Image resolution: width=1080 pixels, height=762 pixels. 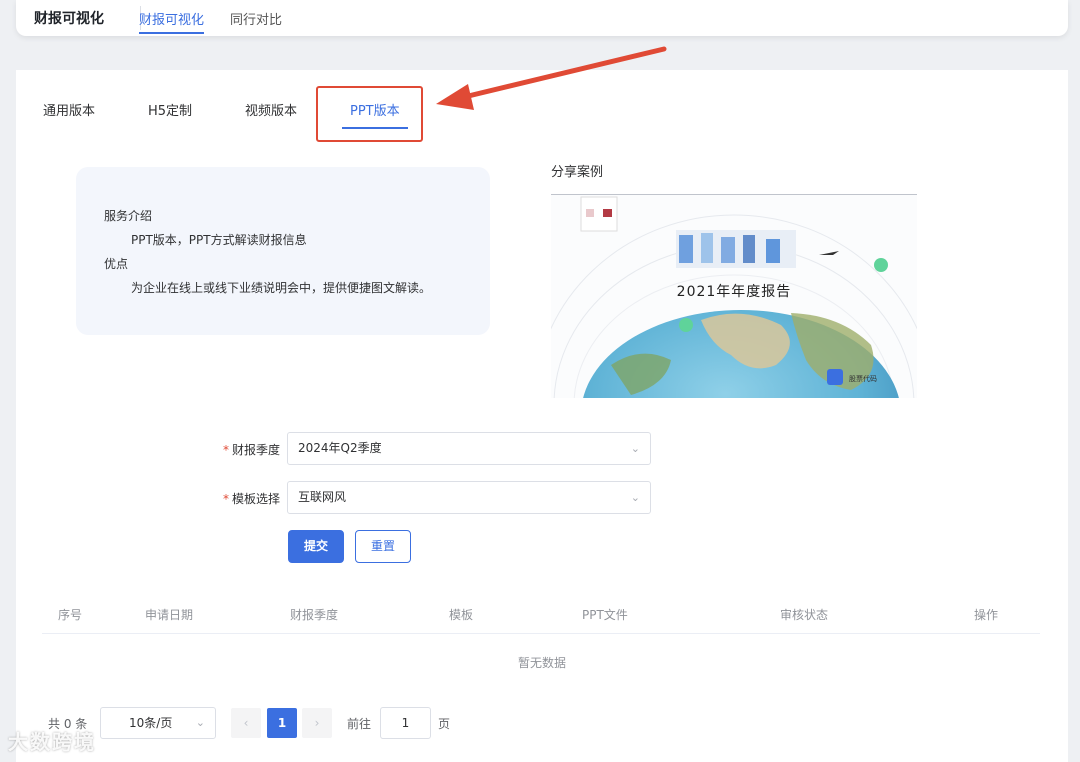 I want to click on tab-general: 通用版本, so click(x=69, y=109).